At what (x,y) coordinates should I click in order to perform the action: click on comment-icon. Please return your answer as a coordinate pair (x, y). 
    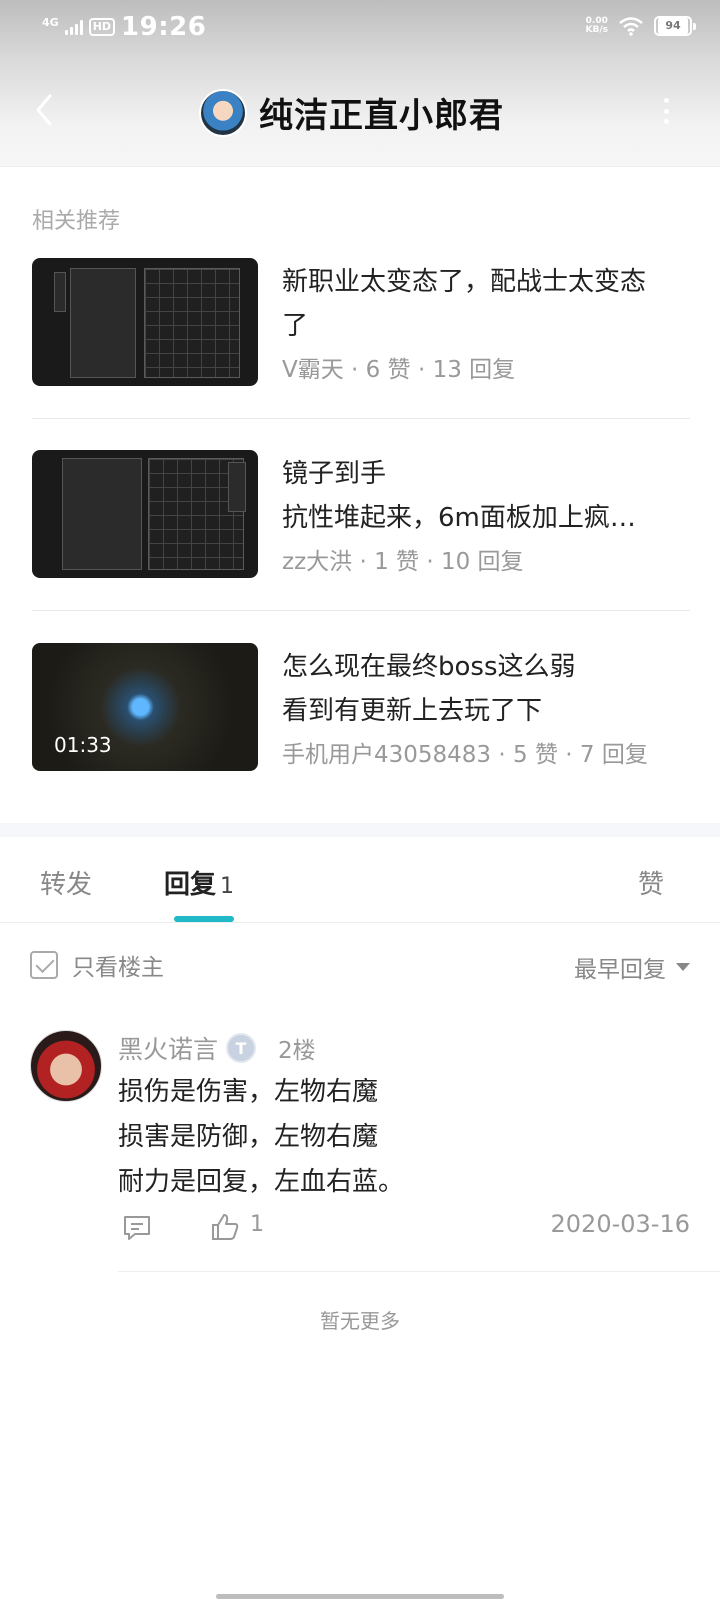
    Looking at the image, I should click on (137, 1228).